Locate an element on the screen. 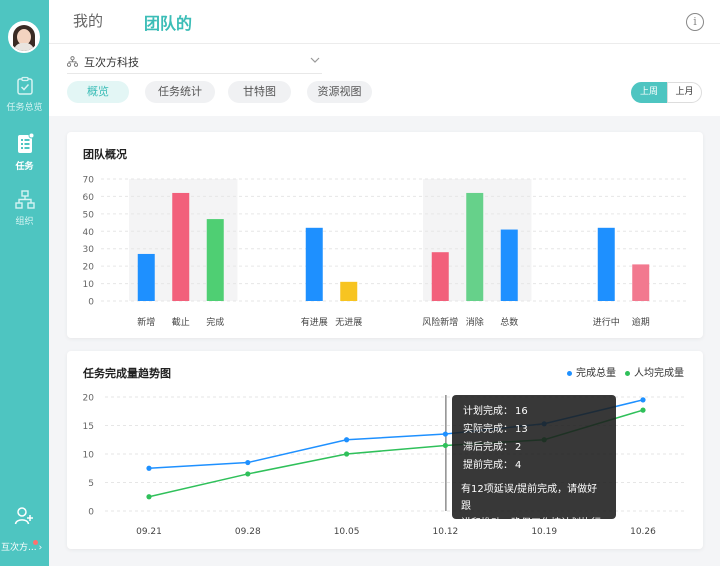 Image resolution: width=720 pixels, height=566 pixels. tab-mine: 我的 is located at coordinates (88, 20).